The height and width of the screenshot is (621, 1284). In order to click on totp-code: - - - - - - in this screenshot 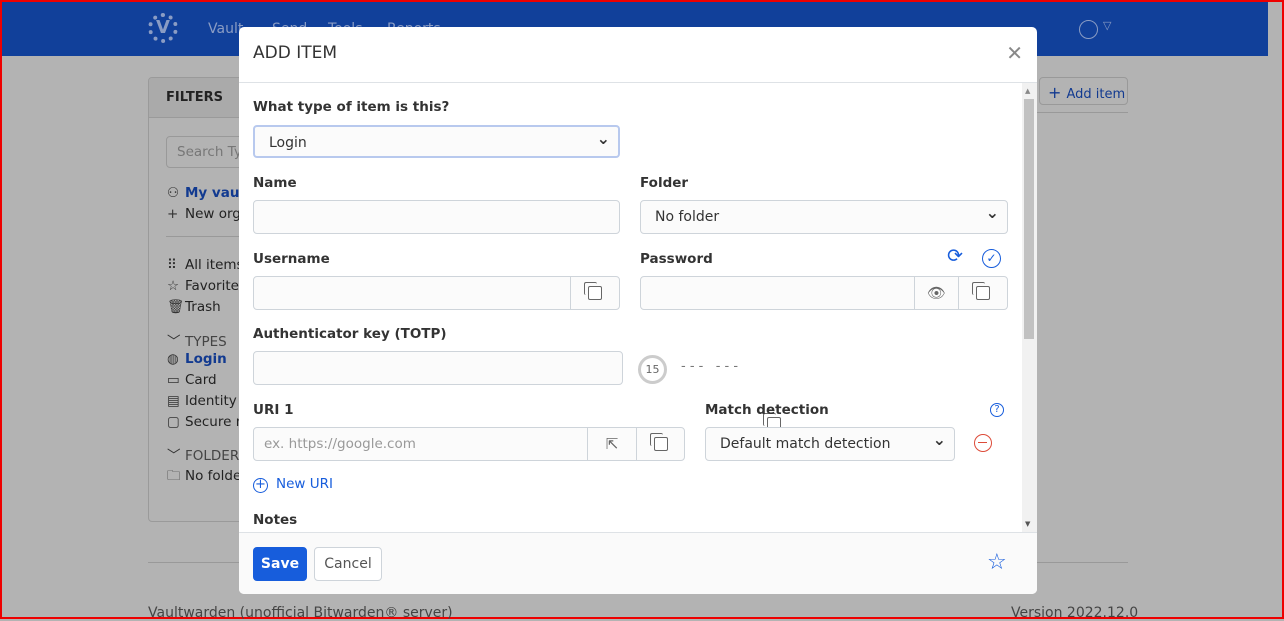, I will do `click(710, 366)`.